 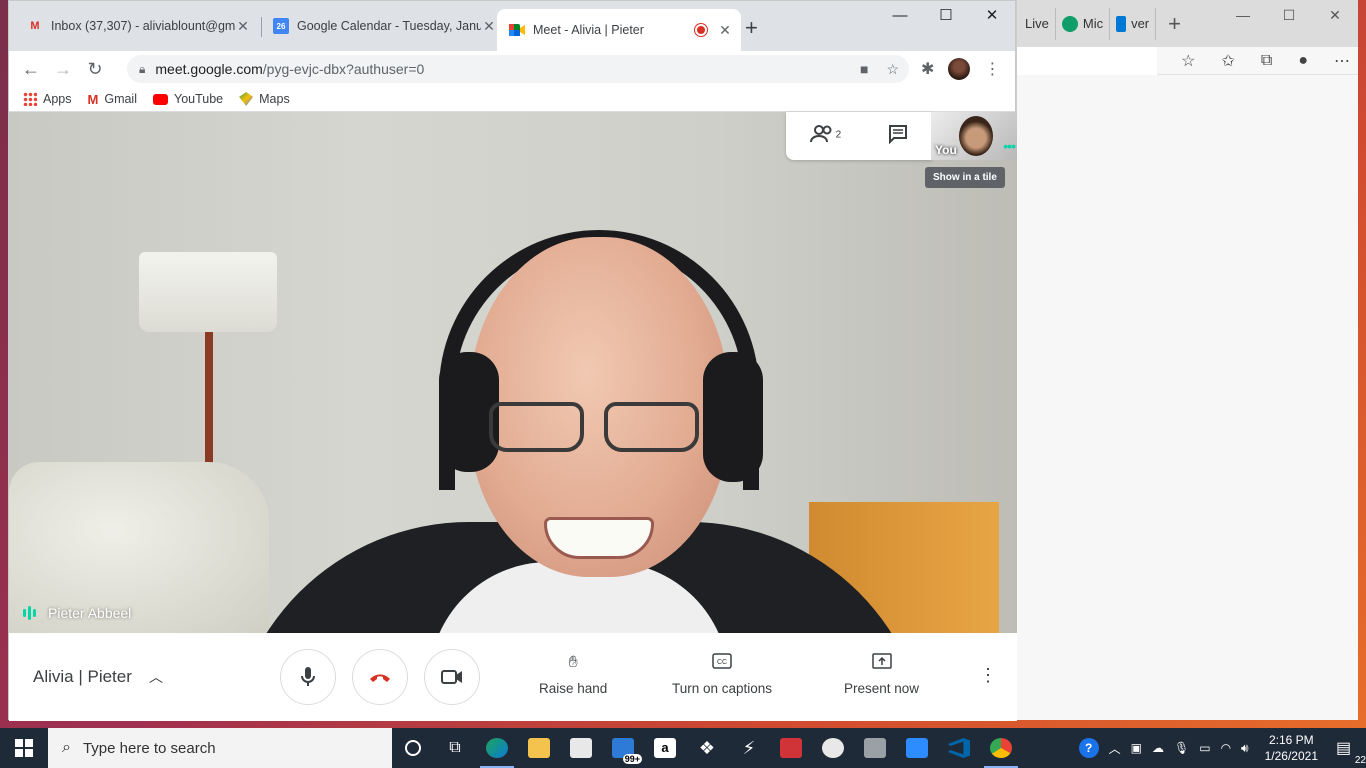 What do you see at coordinates (1291, 748) in the screenshot?
I see `clock: 2:16 PM 1/26/2021` at bounding box center [1291, 748].